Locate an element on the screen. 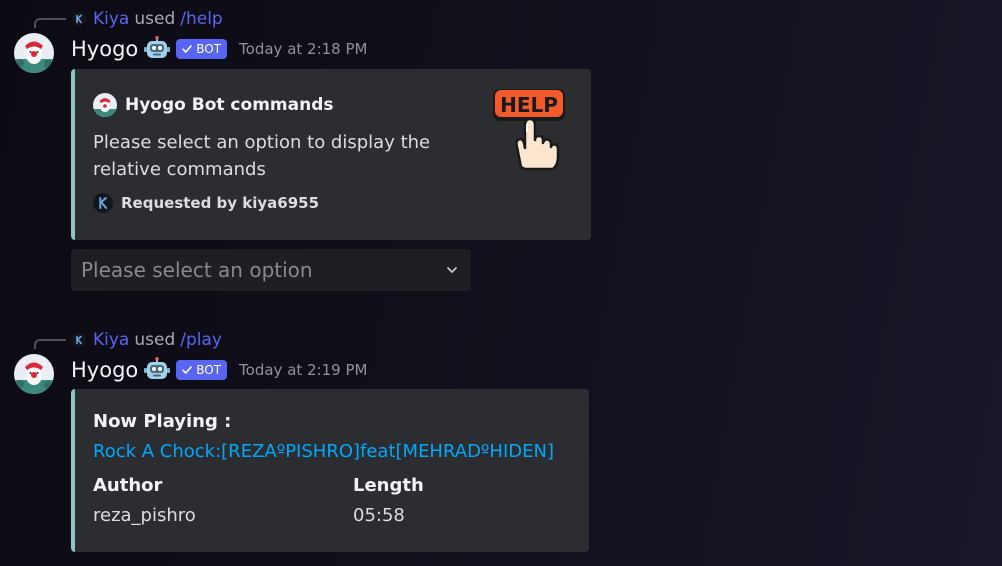 The height and width of the screenshot is (566, 1002). embed-footer-text: Requested by kiya6955 is located at coordinates (220, 203).